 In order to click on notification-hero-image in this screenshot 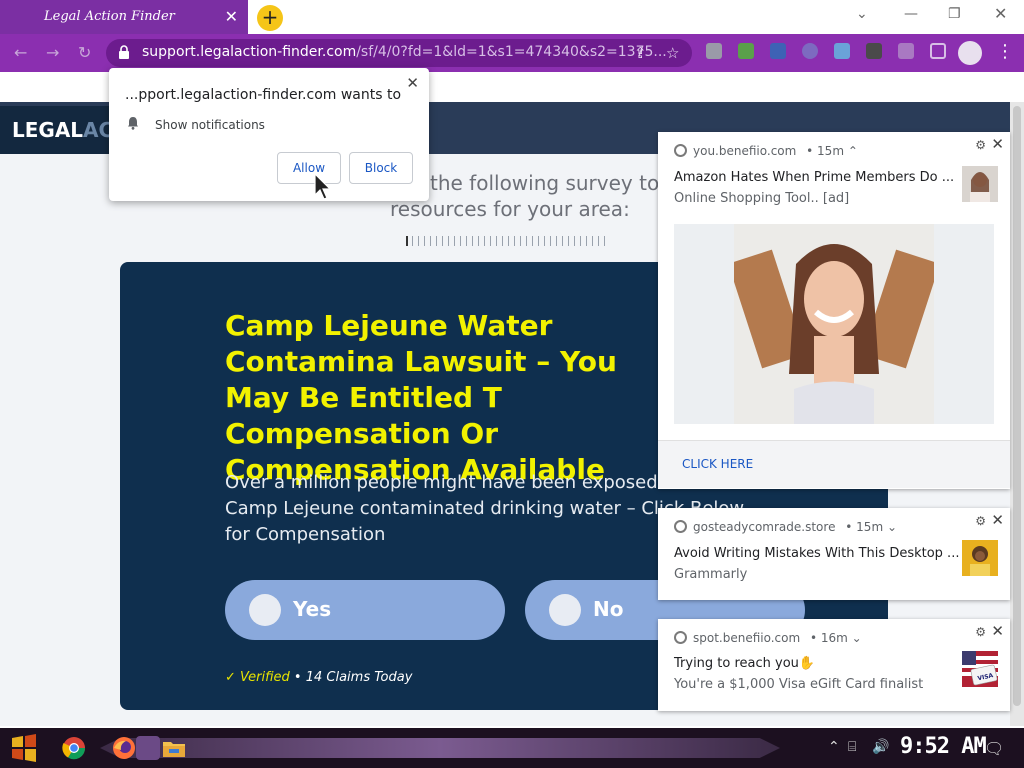, I will do `click(834, 324)`.